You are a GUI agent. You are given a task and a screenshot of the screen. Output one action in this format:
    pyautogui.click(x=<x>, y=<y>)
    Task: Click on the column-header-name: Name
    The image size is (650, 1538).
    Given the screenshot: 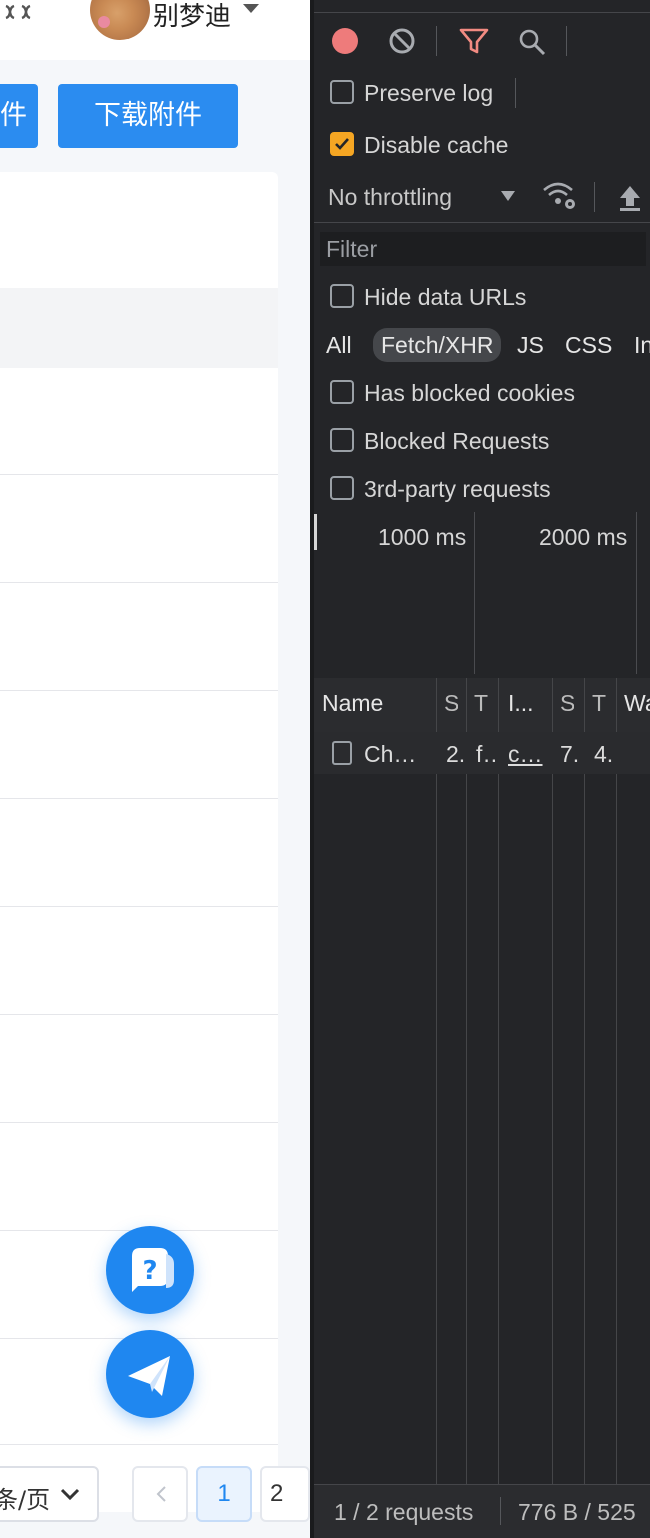 What is the action you would take?
    pyautogui.click(x=377, y=703)
    